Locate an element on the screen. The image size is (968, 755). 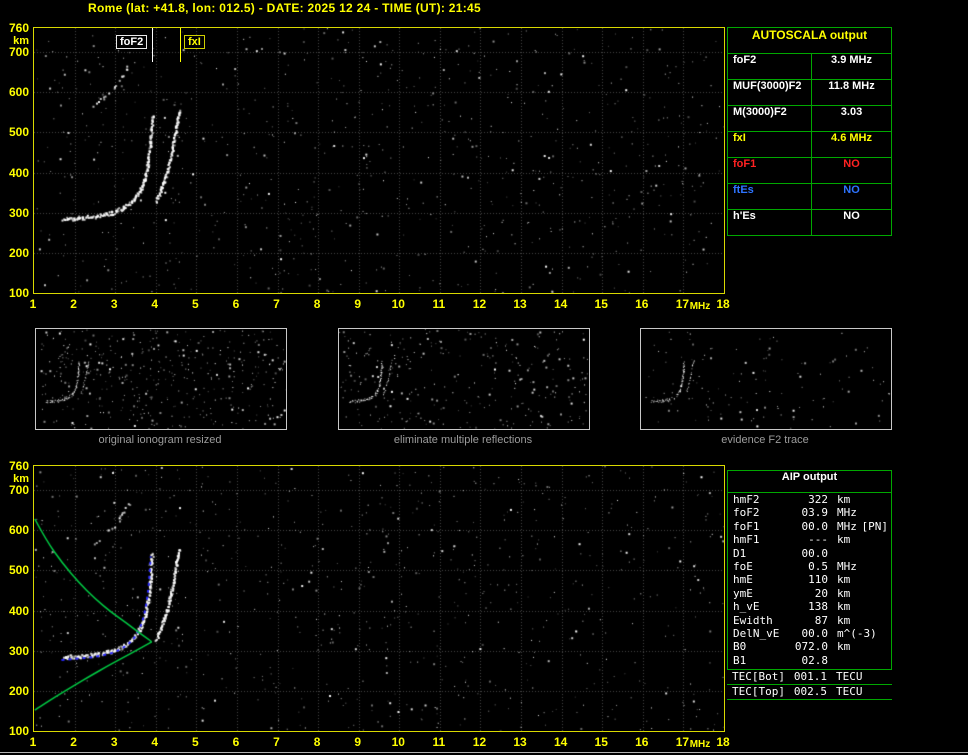
x-tick-1: 1 is located at coordinates (33, 304).